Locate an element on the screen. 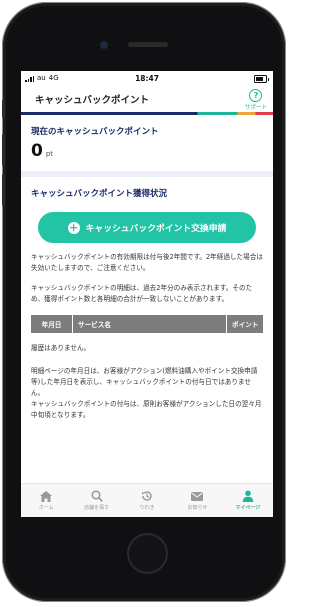 The image size is (320, 607). current-points-label: 現在のキャッシュバックポイント is located at coordinates (95, 132).